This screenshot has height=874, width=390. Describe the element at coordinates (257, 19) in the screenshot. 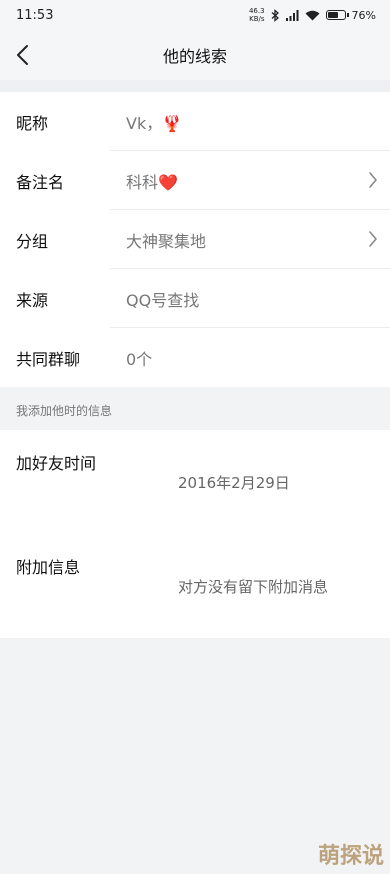

I see `net-speed-unit: KB/s` at that location.